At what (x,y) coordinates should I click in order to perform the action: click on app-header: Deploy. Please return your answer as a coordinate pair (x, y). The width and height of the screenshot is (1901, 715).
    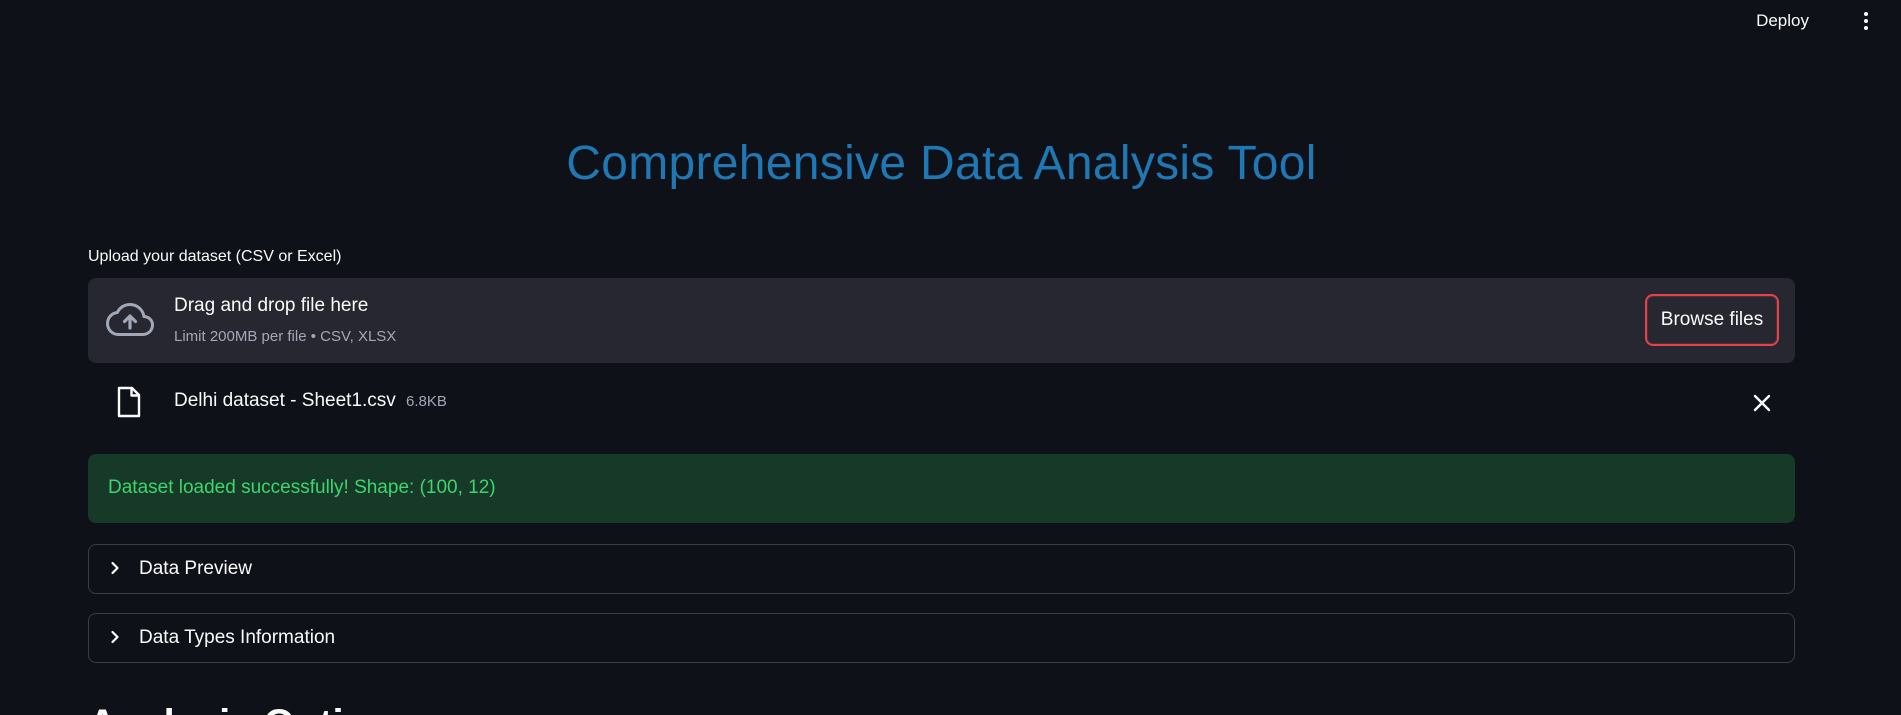
    Looking at the image, I should click on (950, 22).